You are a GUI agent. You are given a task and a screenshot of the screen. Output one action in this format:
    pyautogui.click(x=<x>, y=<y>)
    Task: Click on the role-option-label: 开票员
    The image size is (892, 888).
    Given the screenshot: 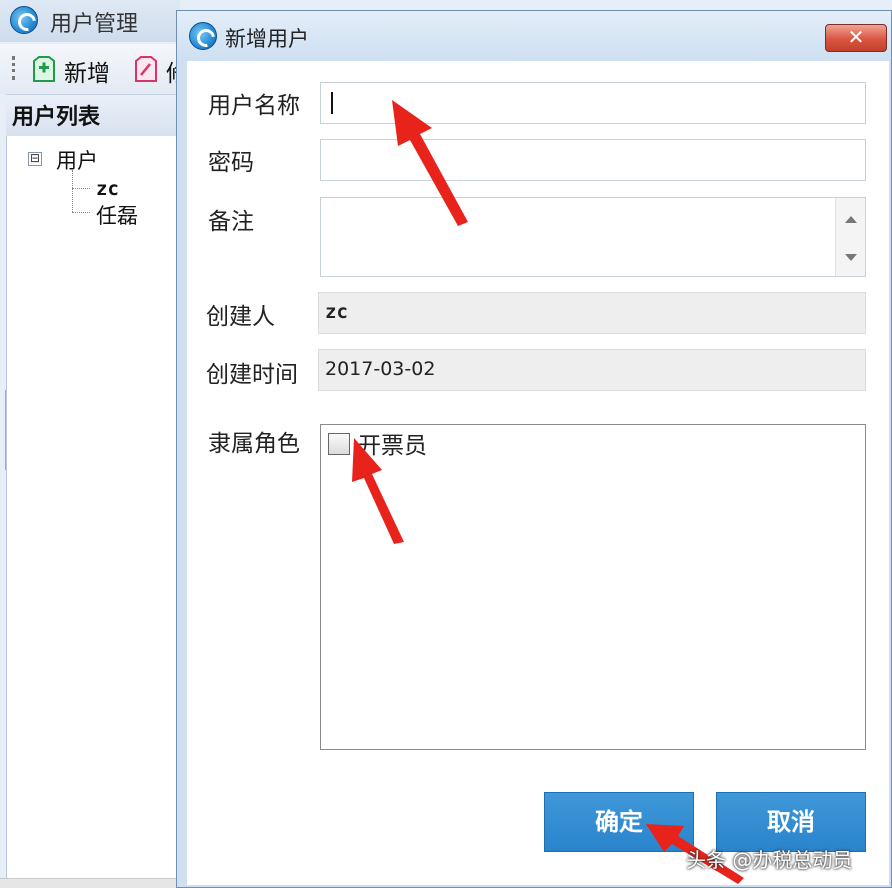 What is the action you would take?
    pyautogui.click(x=392, y=443)
    